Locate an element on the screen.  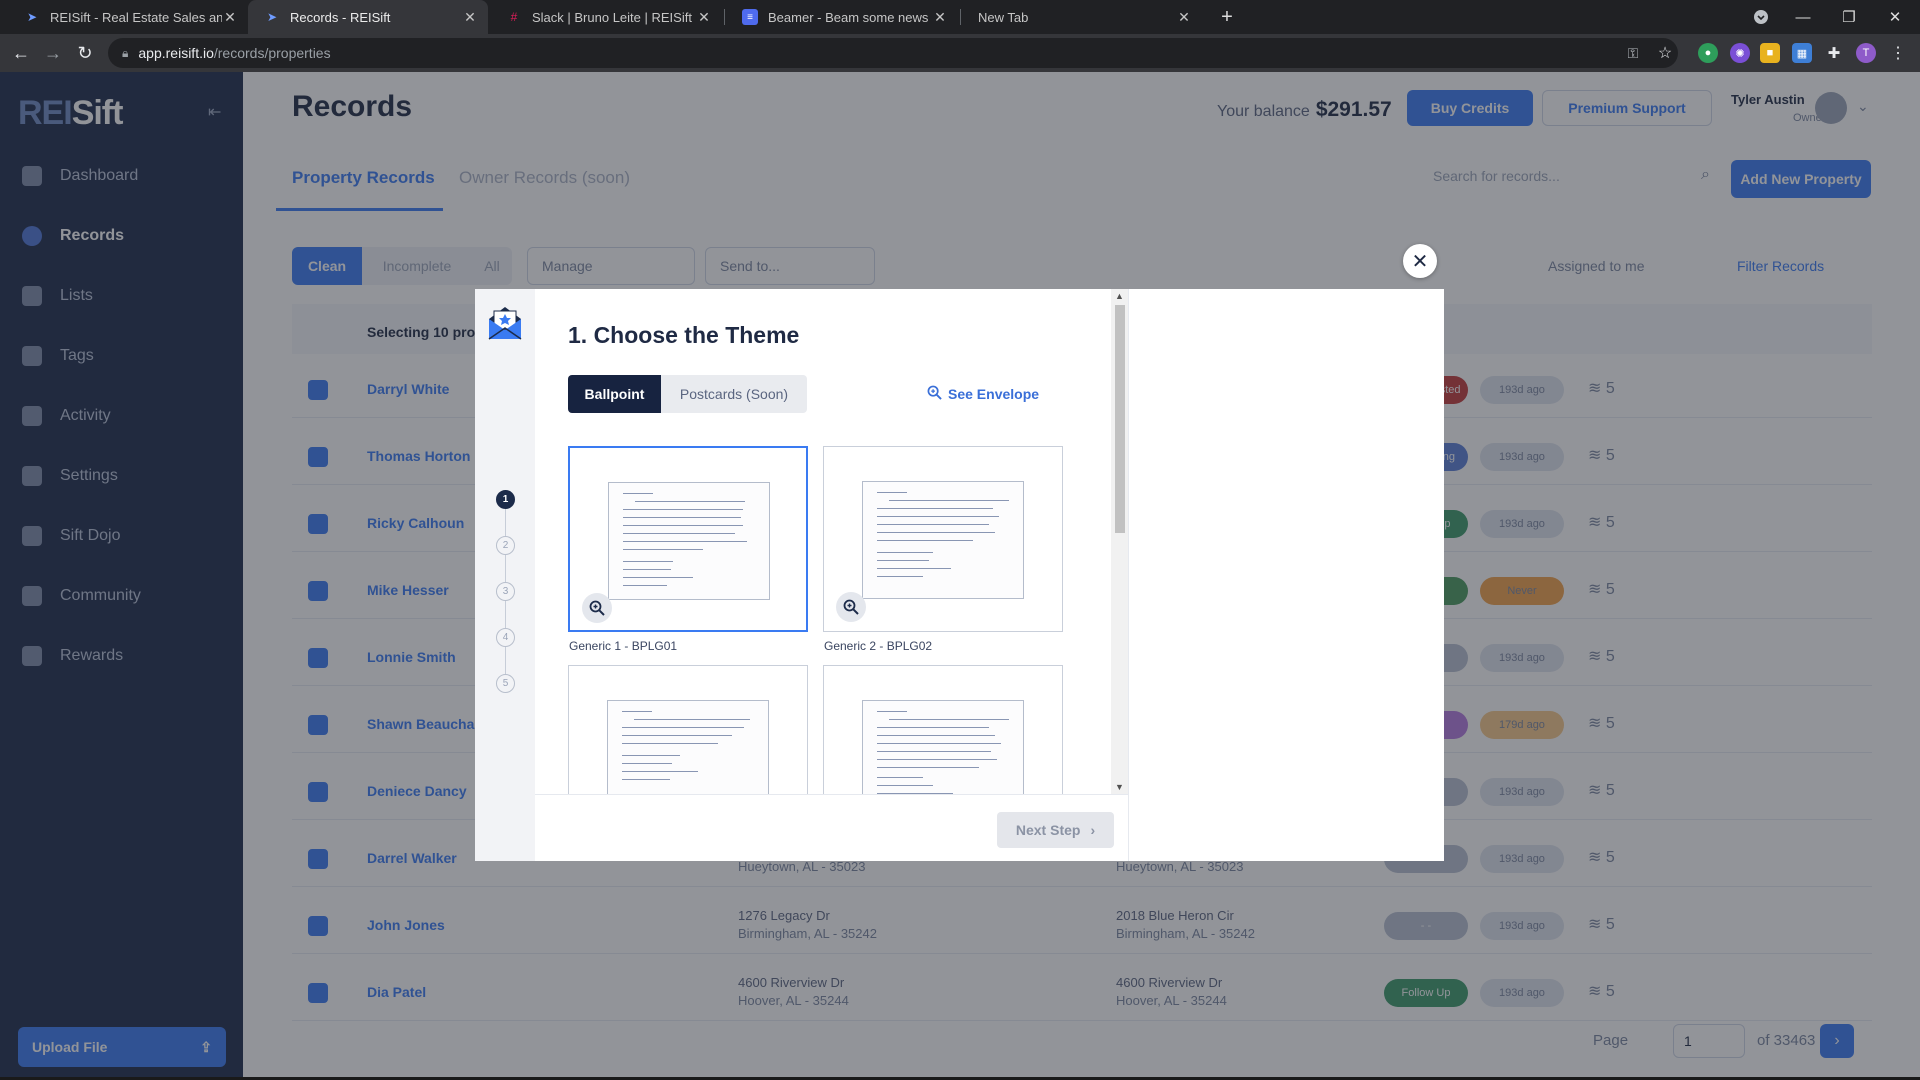
step-4-indicator: 4 is located at coordinates (505, 637).